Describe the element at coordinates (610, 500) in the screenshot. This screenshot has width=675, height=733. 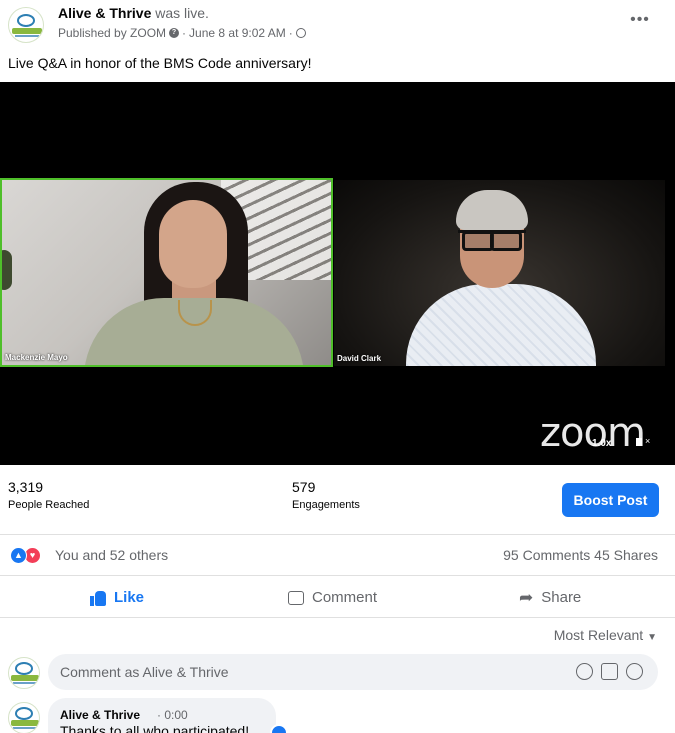
I see `boost-post-button: Boost Post` at that location.